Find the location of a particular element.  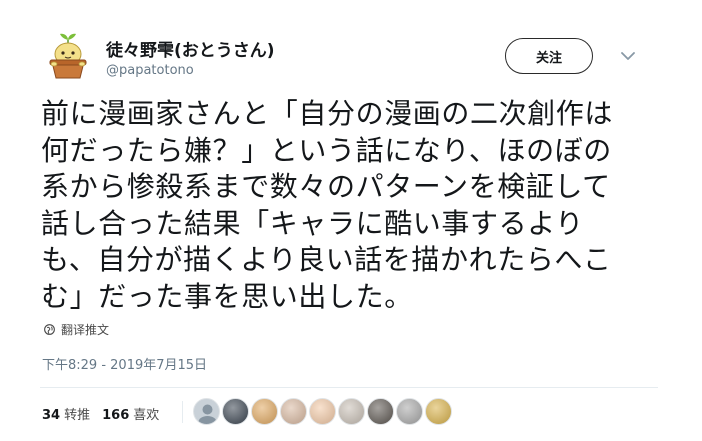

retweet-count: 34 is located at coordinates (51, 415).